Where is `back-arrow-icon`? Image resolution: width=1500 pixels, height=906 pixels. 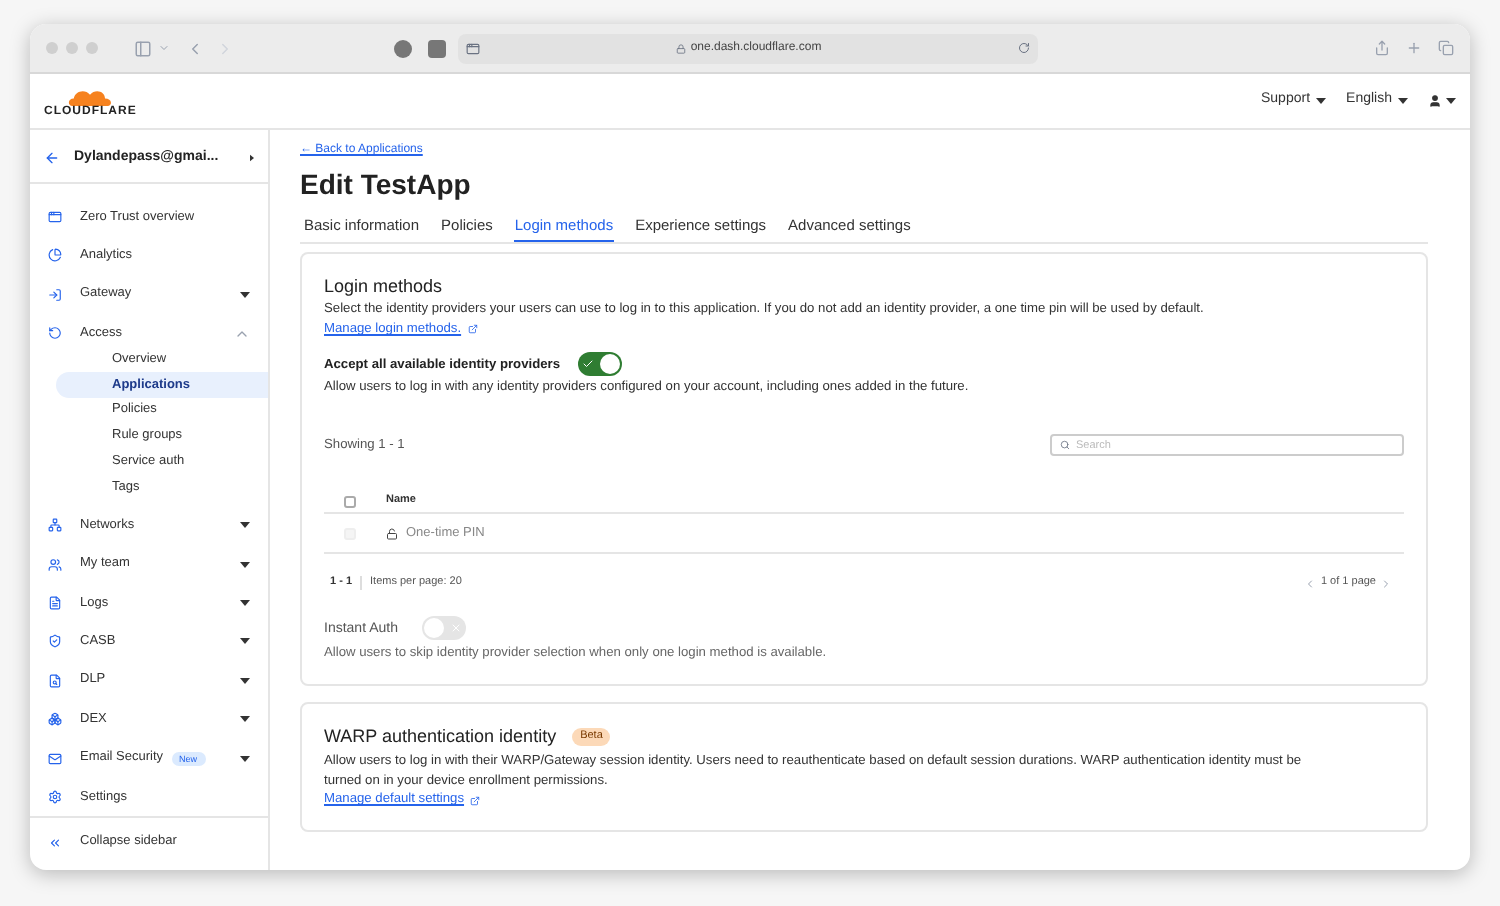
back-arrow-icon is located at coordinates (52, 157).